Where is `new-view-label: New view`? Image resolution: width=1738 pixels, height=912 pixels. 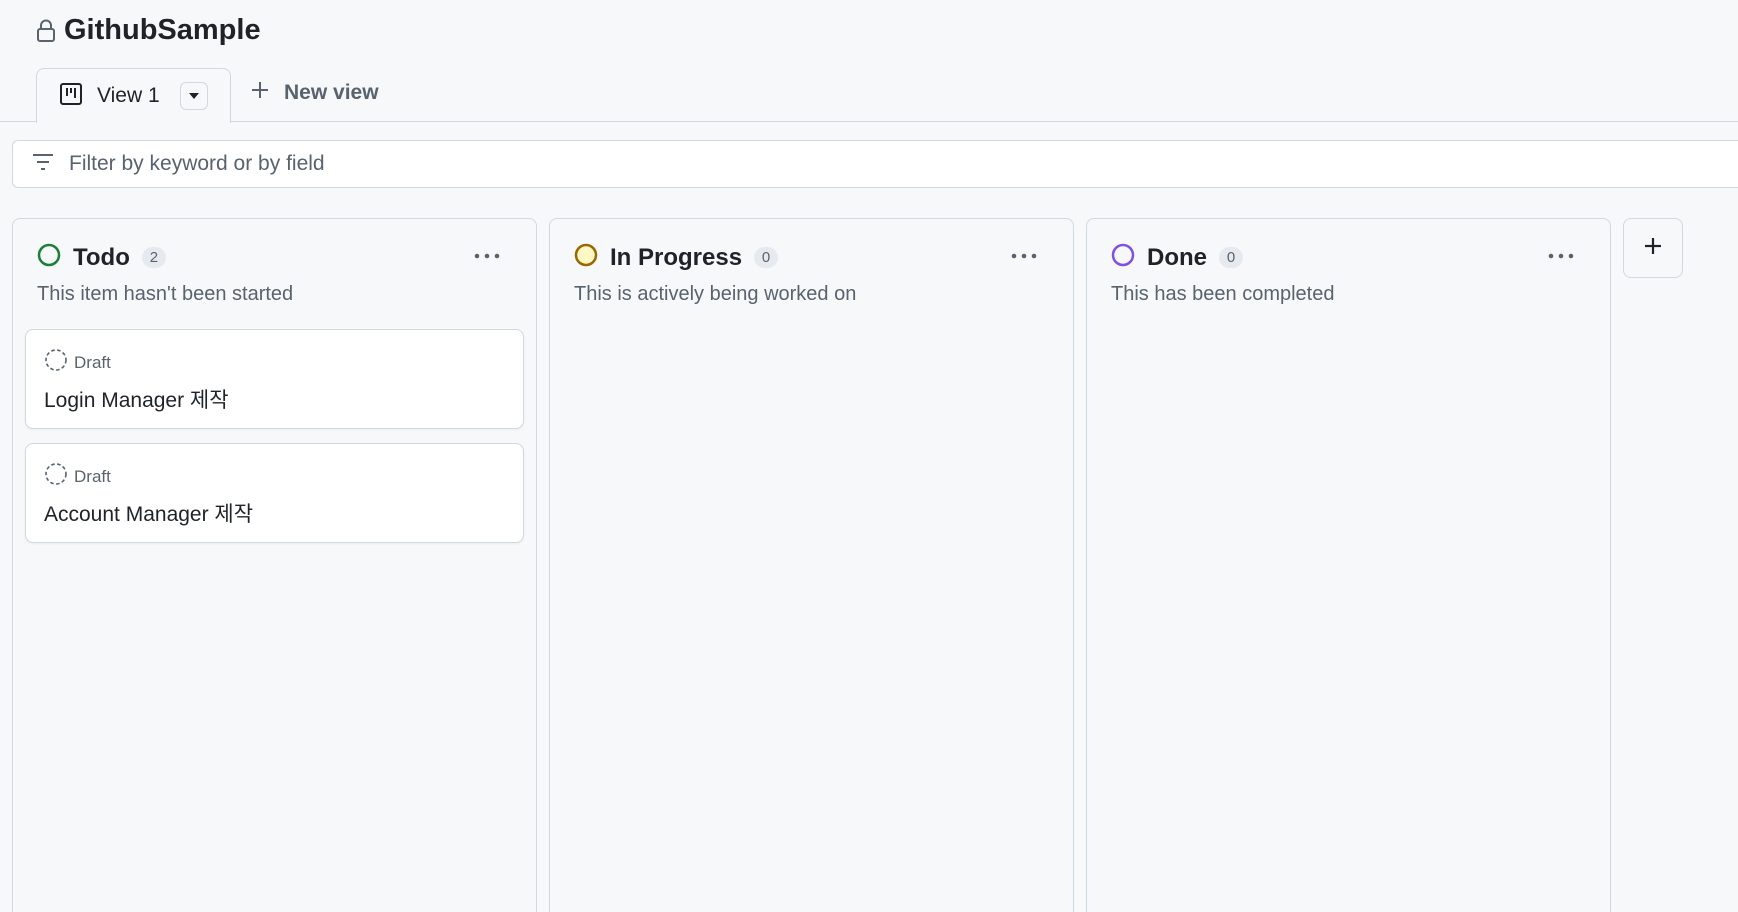 new-view-label: New view is located at coordinates (331, 92).